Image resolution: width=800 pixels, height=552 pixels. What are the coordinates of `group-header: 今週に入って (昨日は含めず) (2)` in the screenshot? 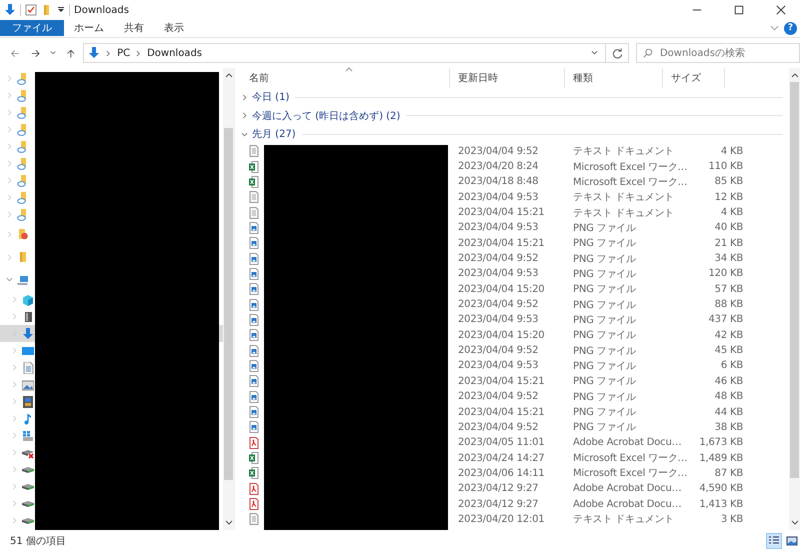 It's located at (320, 115).